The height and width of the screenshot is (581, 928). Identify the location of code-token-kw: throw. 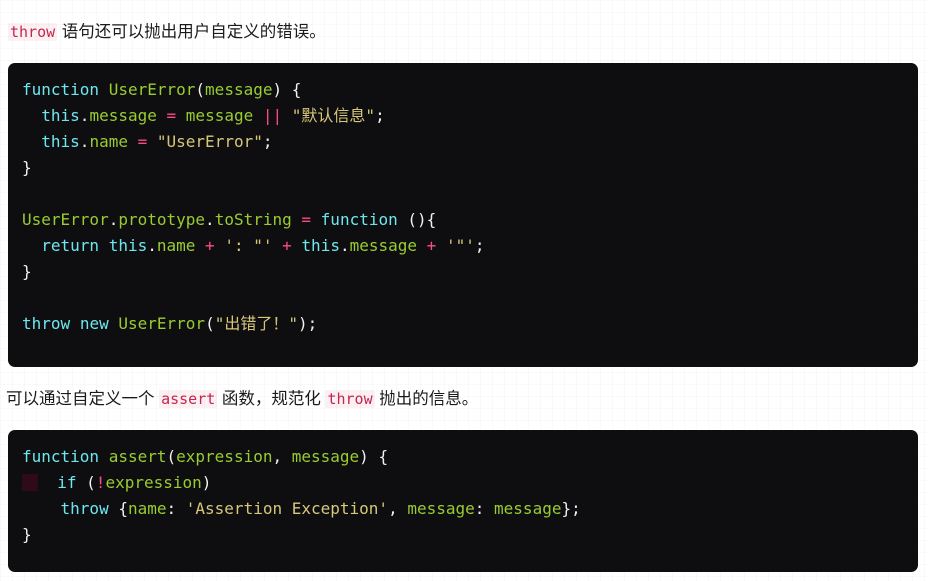
(46, 323).